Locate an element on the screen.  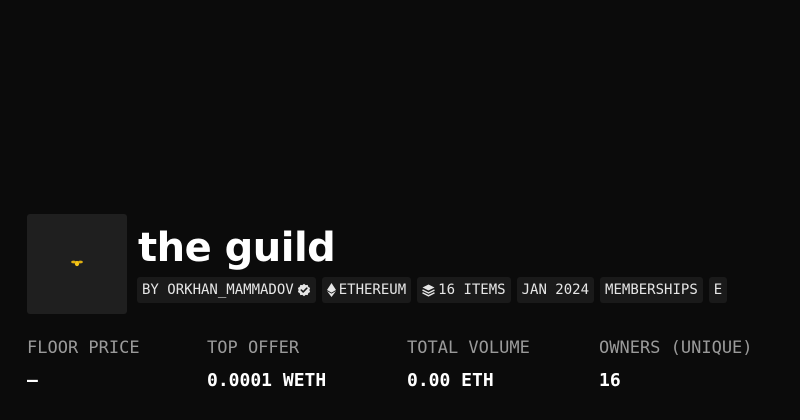
stat-label: FLOOR PRICE is located at coordinates (83, 348).